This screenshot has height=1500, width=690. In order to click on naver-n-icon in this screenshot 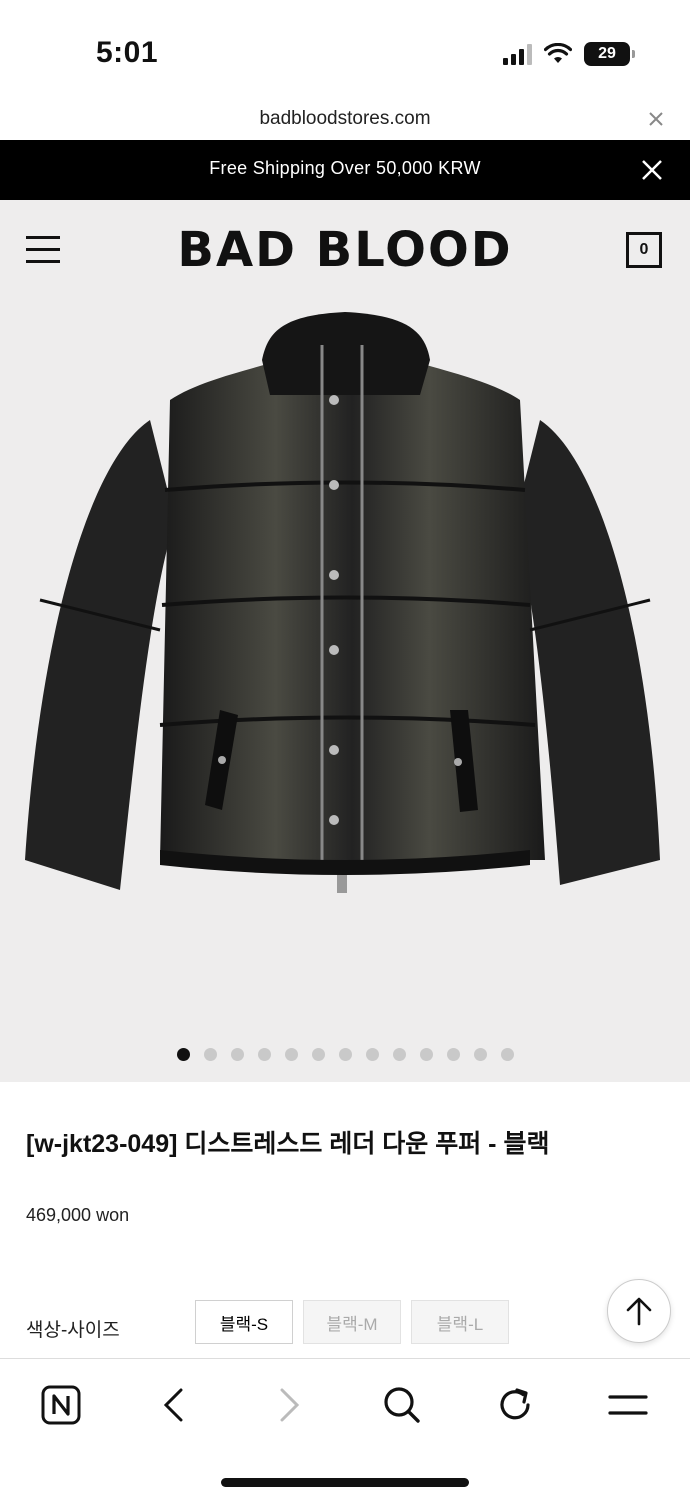, I will do `click(61, 1405)`.